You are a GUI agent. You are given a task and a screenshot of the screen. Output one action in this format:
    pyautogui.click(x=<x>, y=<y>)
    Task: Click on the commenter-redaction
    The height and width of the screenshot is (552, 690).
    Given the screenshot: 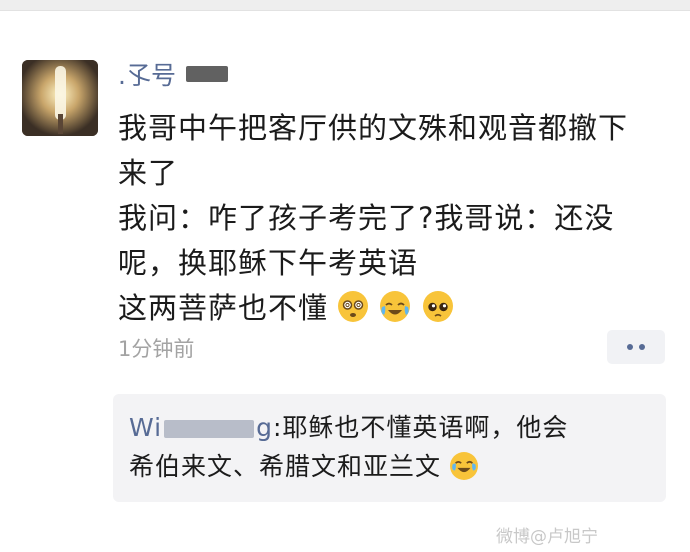 What is the action you would take?
    pyautogui.click(x=209, y=429)
    